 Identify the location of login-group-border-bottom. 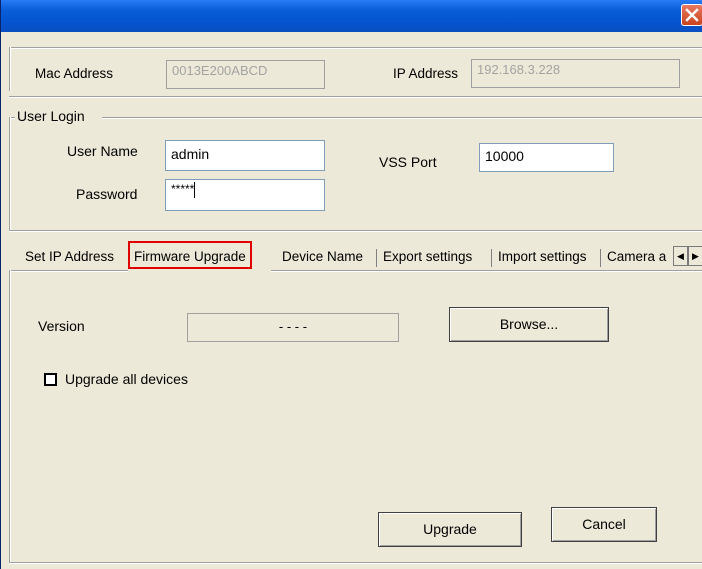
(355, 231).